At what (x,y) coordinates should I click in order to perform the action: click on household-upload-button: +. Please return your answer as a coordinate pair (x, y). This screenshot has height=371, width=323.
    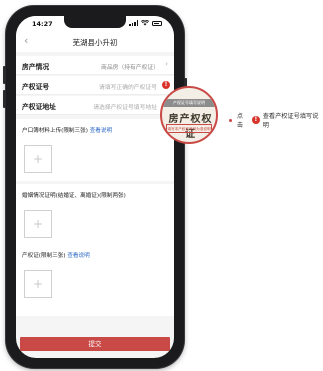
    Looking at the image, I should click on (38, 159).